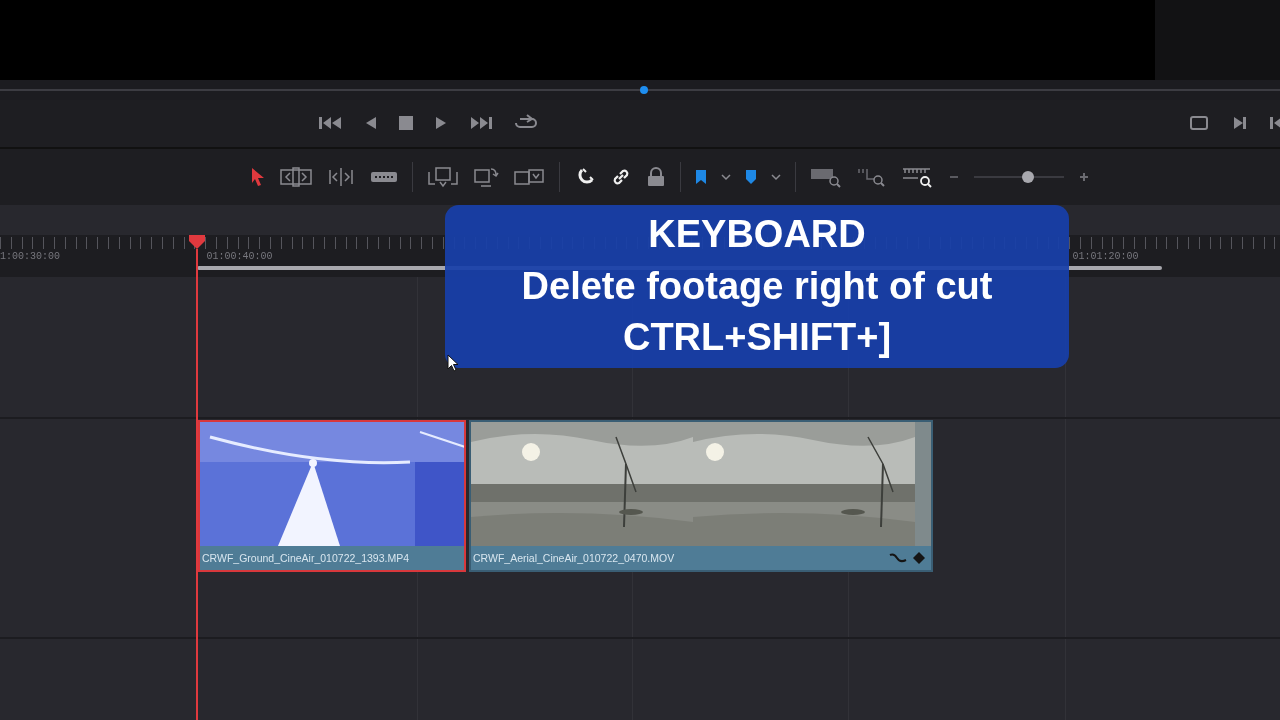  Describe the element at coordinates (757, 286) in the screenshot. I see `caption-text: Delete footage right of cut` at that location.